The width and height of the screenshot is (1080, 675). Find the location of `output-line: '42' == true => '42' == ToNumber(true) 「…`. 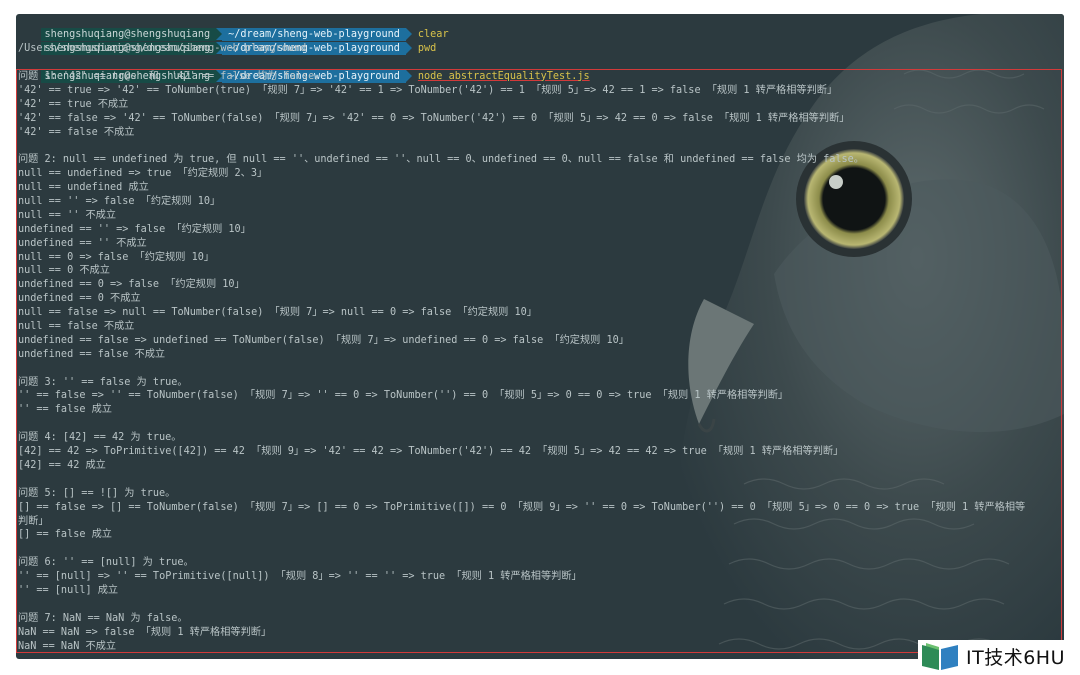

output-line: '42' == true => '42' == ToNumber(true) 「… is located at coordinates (428, 90).